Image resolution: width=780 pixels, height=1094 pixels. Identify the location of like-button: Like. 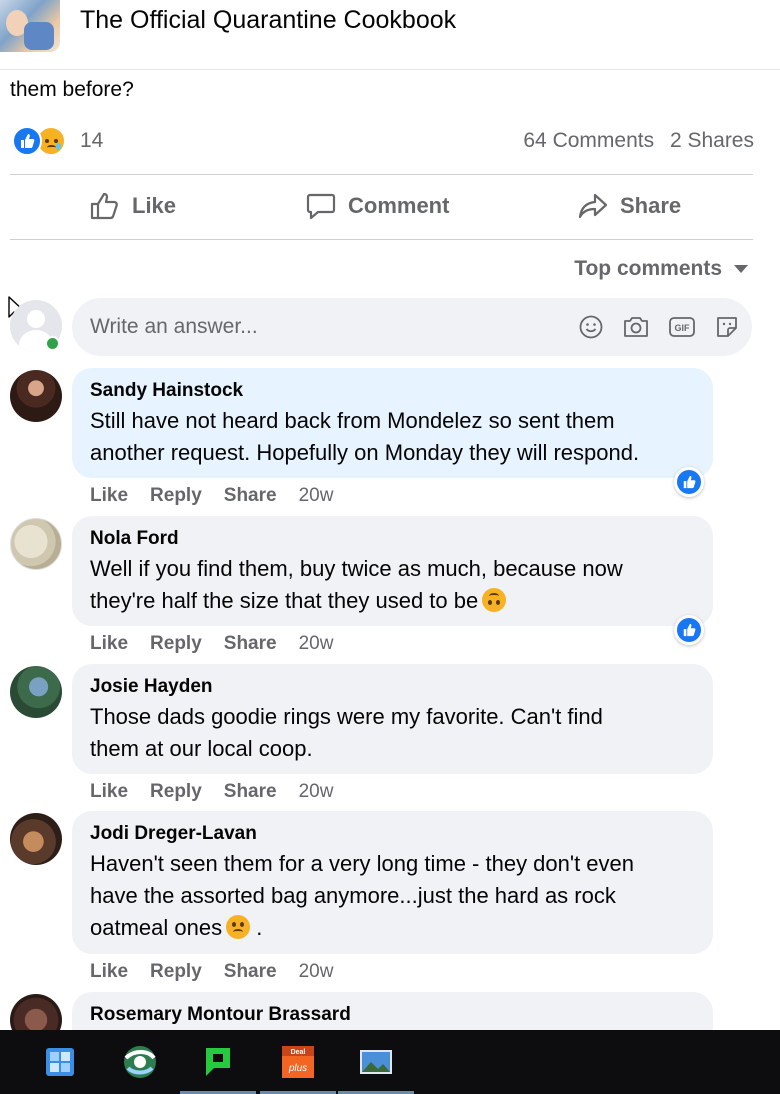
(133, 206).